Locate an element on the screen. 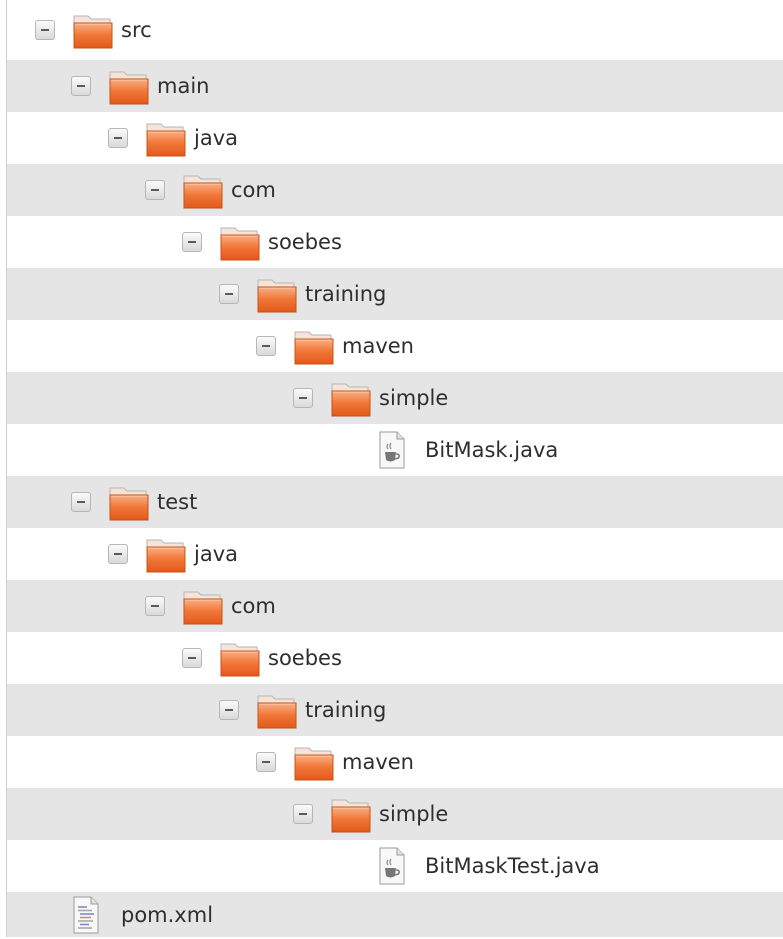 Image resolution: width=783 pixels, height=939 pixels. tree-row-bitmask-java: BitMask.java is located at coordinates (395, 450).